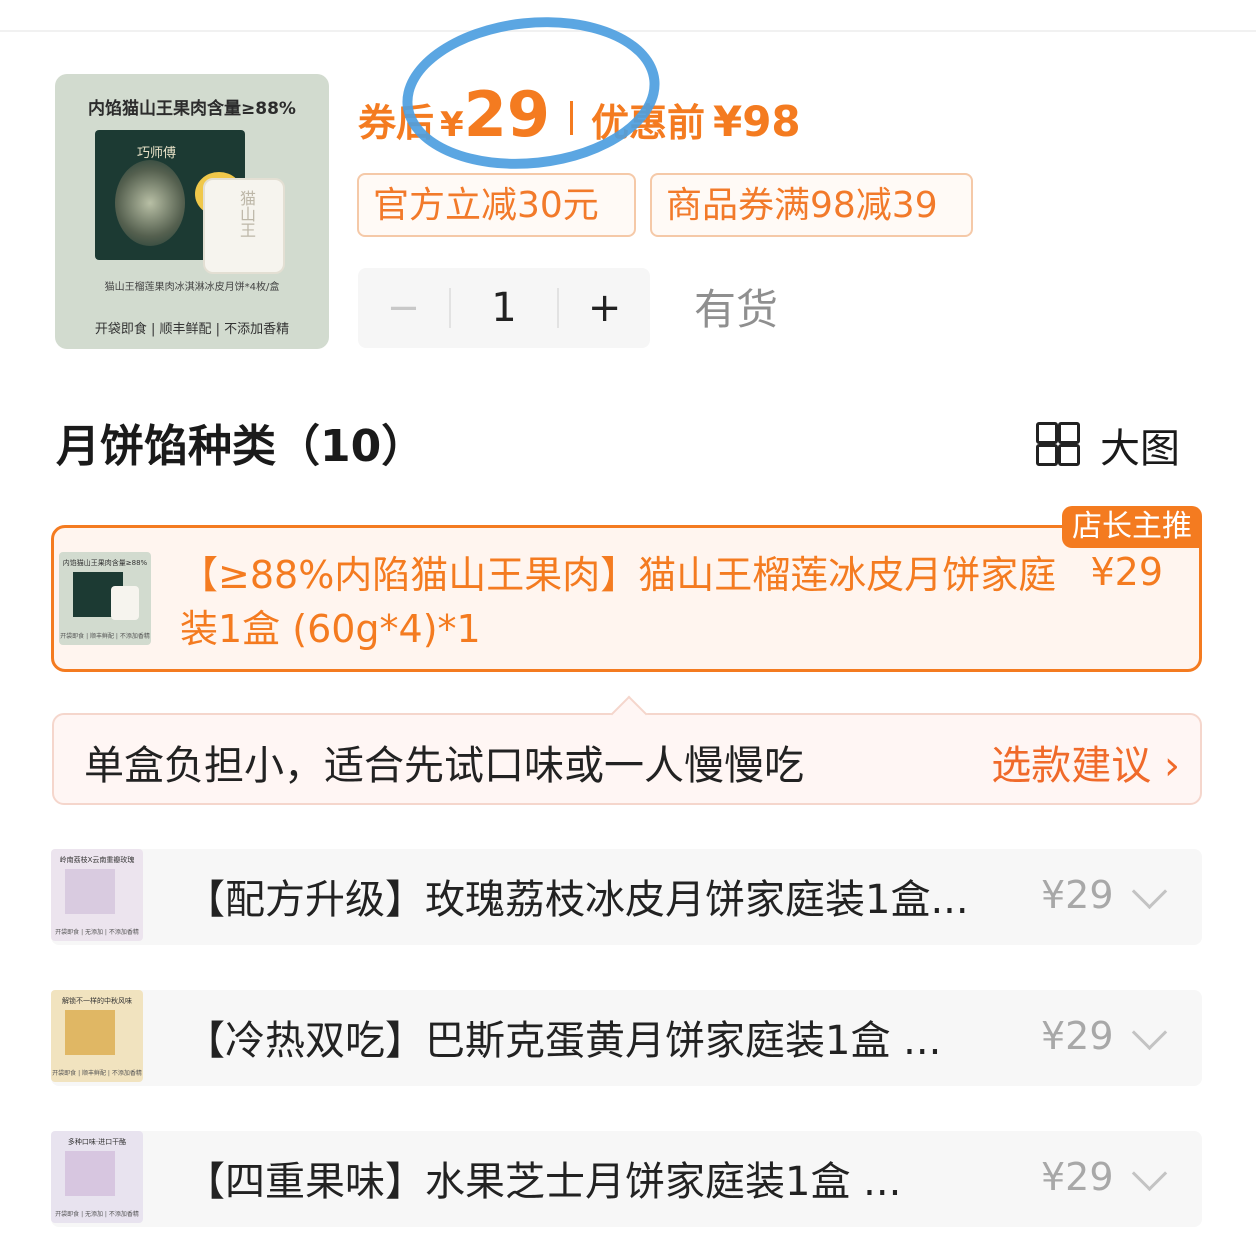 This screenshot has height=1234, width=1256. Describe the element at coordinates (444, 766) in the screenshot. I see `suggestion-message: 单盒负担小，适合先试口味或一人慢慢吃` at that location.